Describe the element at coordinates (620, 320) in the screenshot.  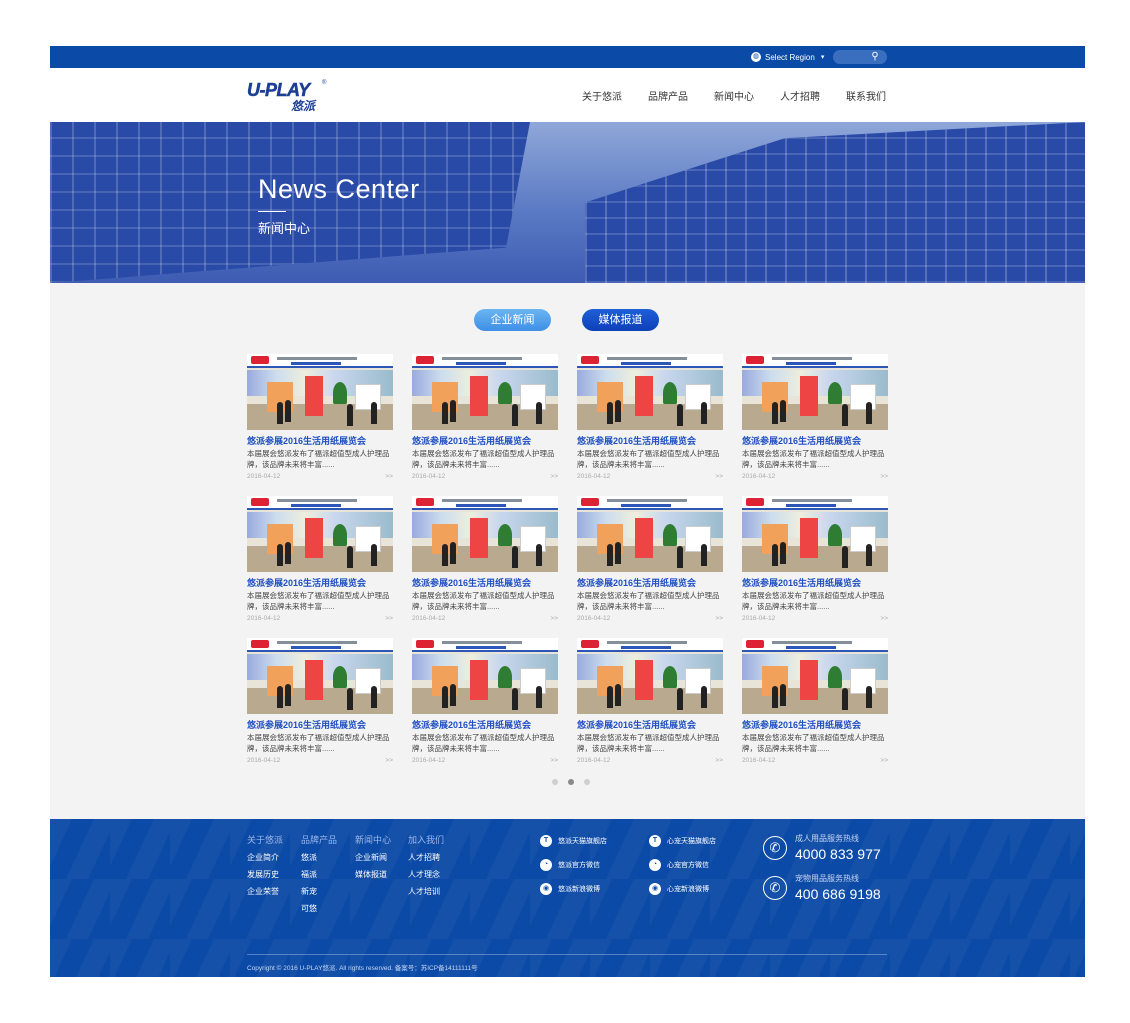
I see `tab-media-reports: 媒体报道` at that location.